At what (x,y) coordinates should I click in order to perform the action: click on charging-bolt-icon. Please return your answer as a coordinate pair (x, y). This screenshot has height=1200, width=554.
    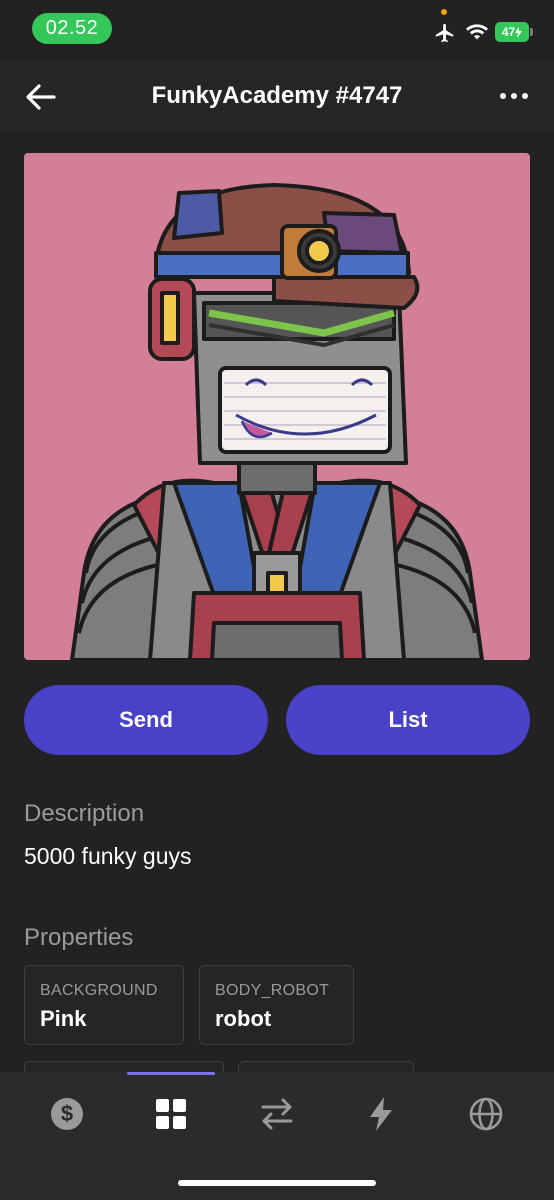
    Looking at the image, I should click on (519, 32).